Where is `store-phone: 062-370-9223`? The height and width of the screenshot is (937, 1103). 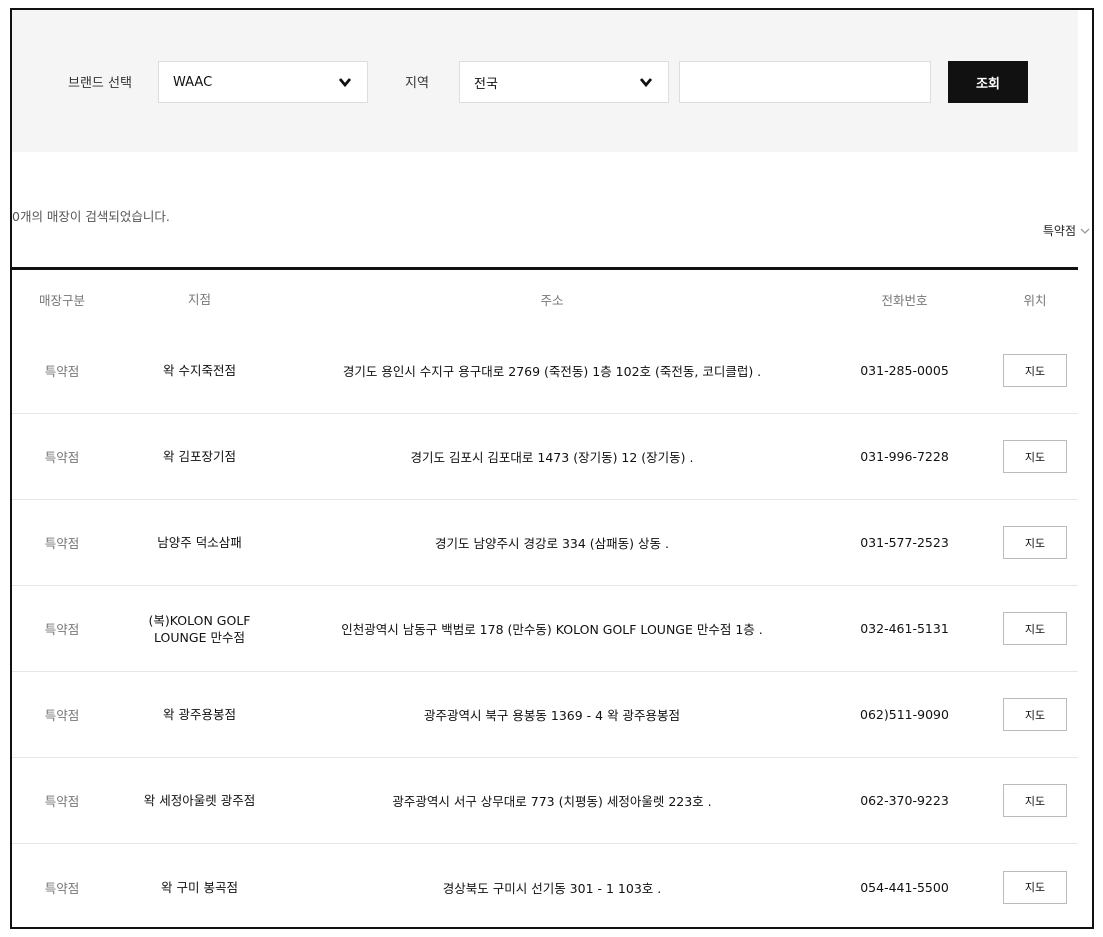
store-phone: 062-370-9223 is located at coordinates (904, 800).